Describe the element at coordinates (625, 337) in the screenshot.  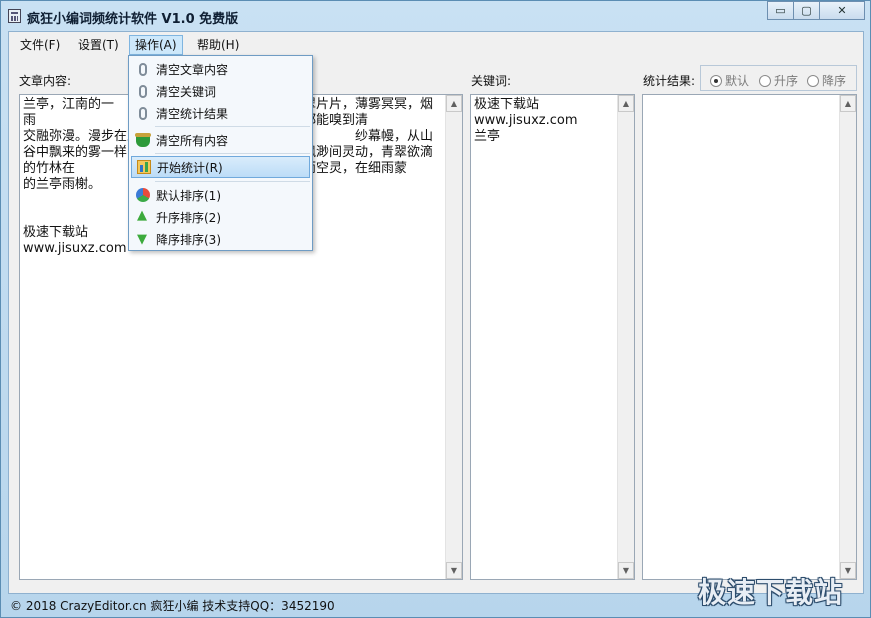
I see `keywords-scrollbar: ▲ ▼` at that location.